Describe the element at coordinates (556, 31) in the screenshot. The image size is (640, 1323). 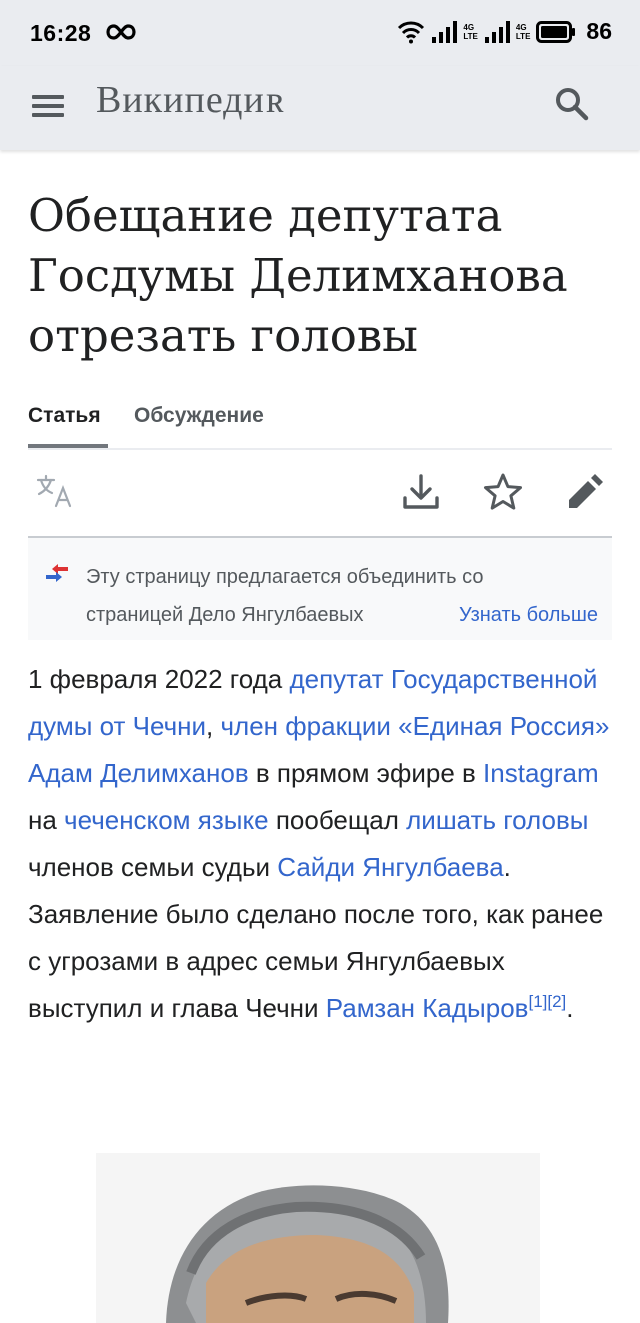
I see `battery-icon` at that location.